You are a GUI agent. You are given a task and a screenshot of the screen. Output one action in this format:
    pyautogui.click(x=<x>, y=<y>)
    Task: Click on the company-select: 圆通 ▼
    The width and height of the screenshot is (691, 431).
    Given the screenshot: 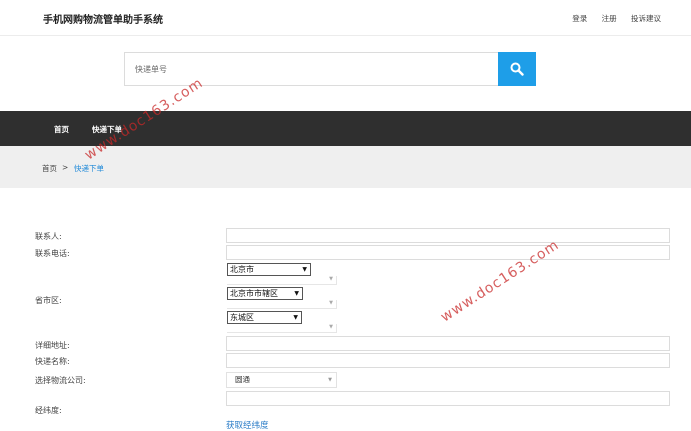 What is the action you would take?
    pyautogui.click(x=281, y=380)
    